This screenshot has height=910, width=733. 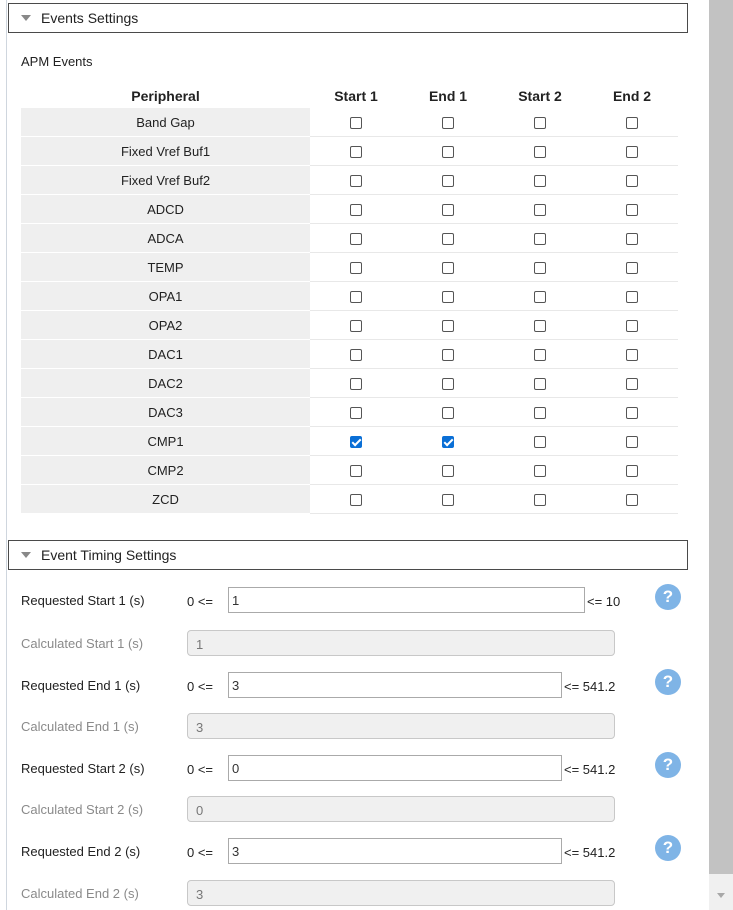 What do you see at coordinates (590, 852) in the screenshot?
I see `requested-end2-max: <= 541.2` at bounding box center [590, 852].